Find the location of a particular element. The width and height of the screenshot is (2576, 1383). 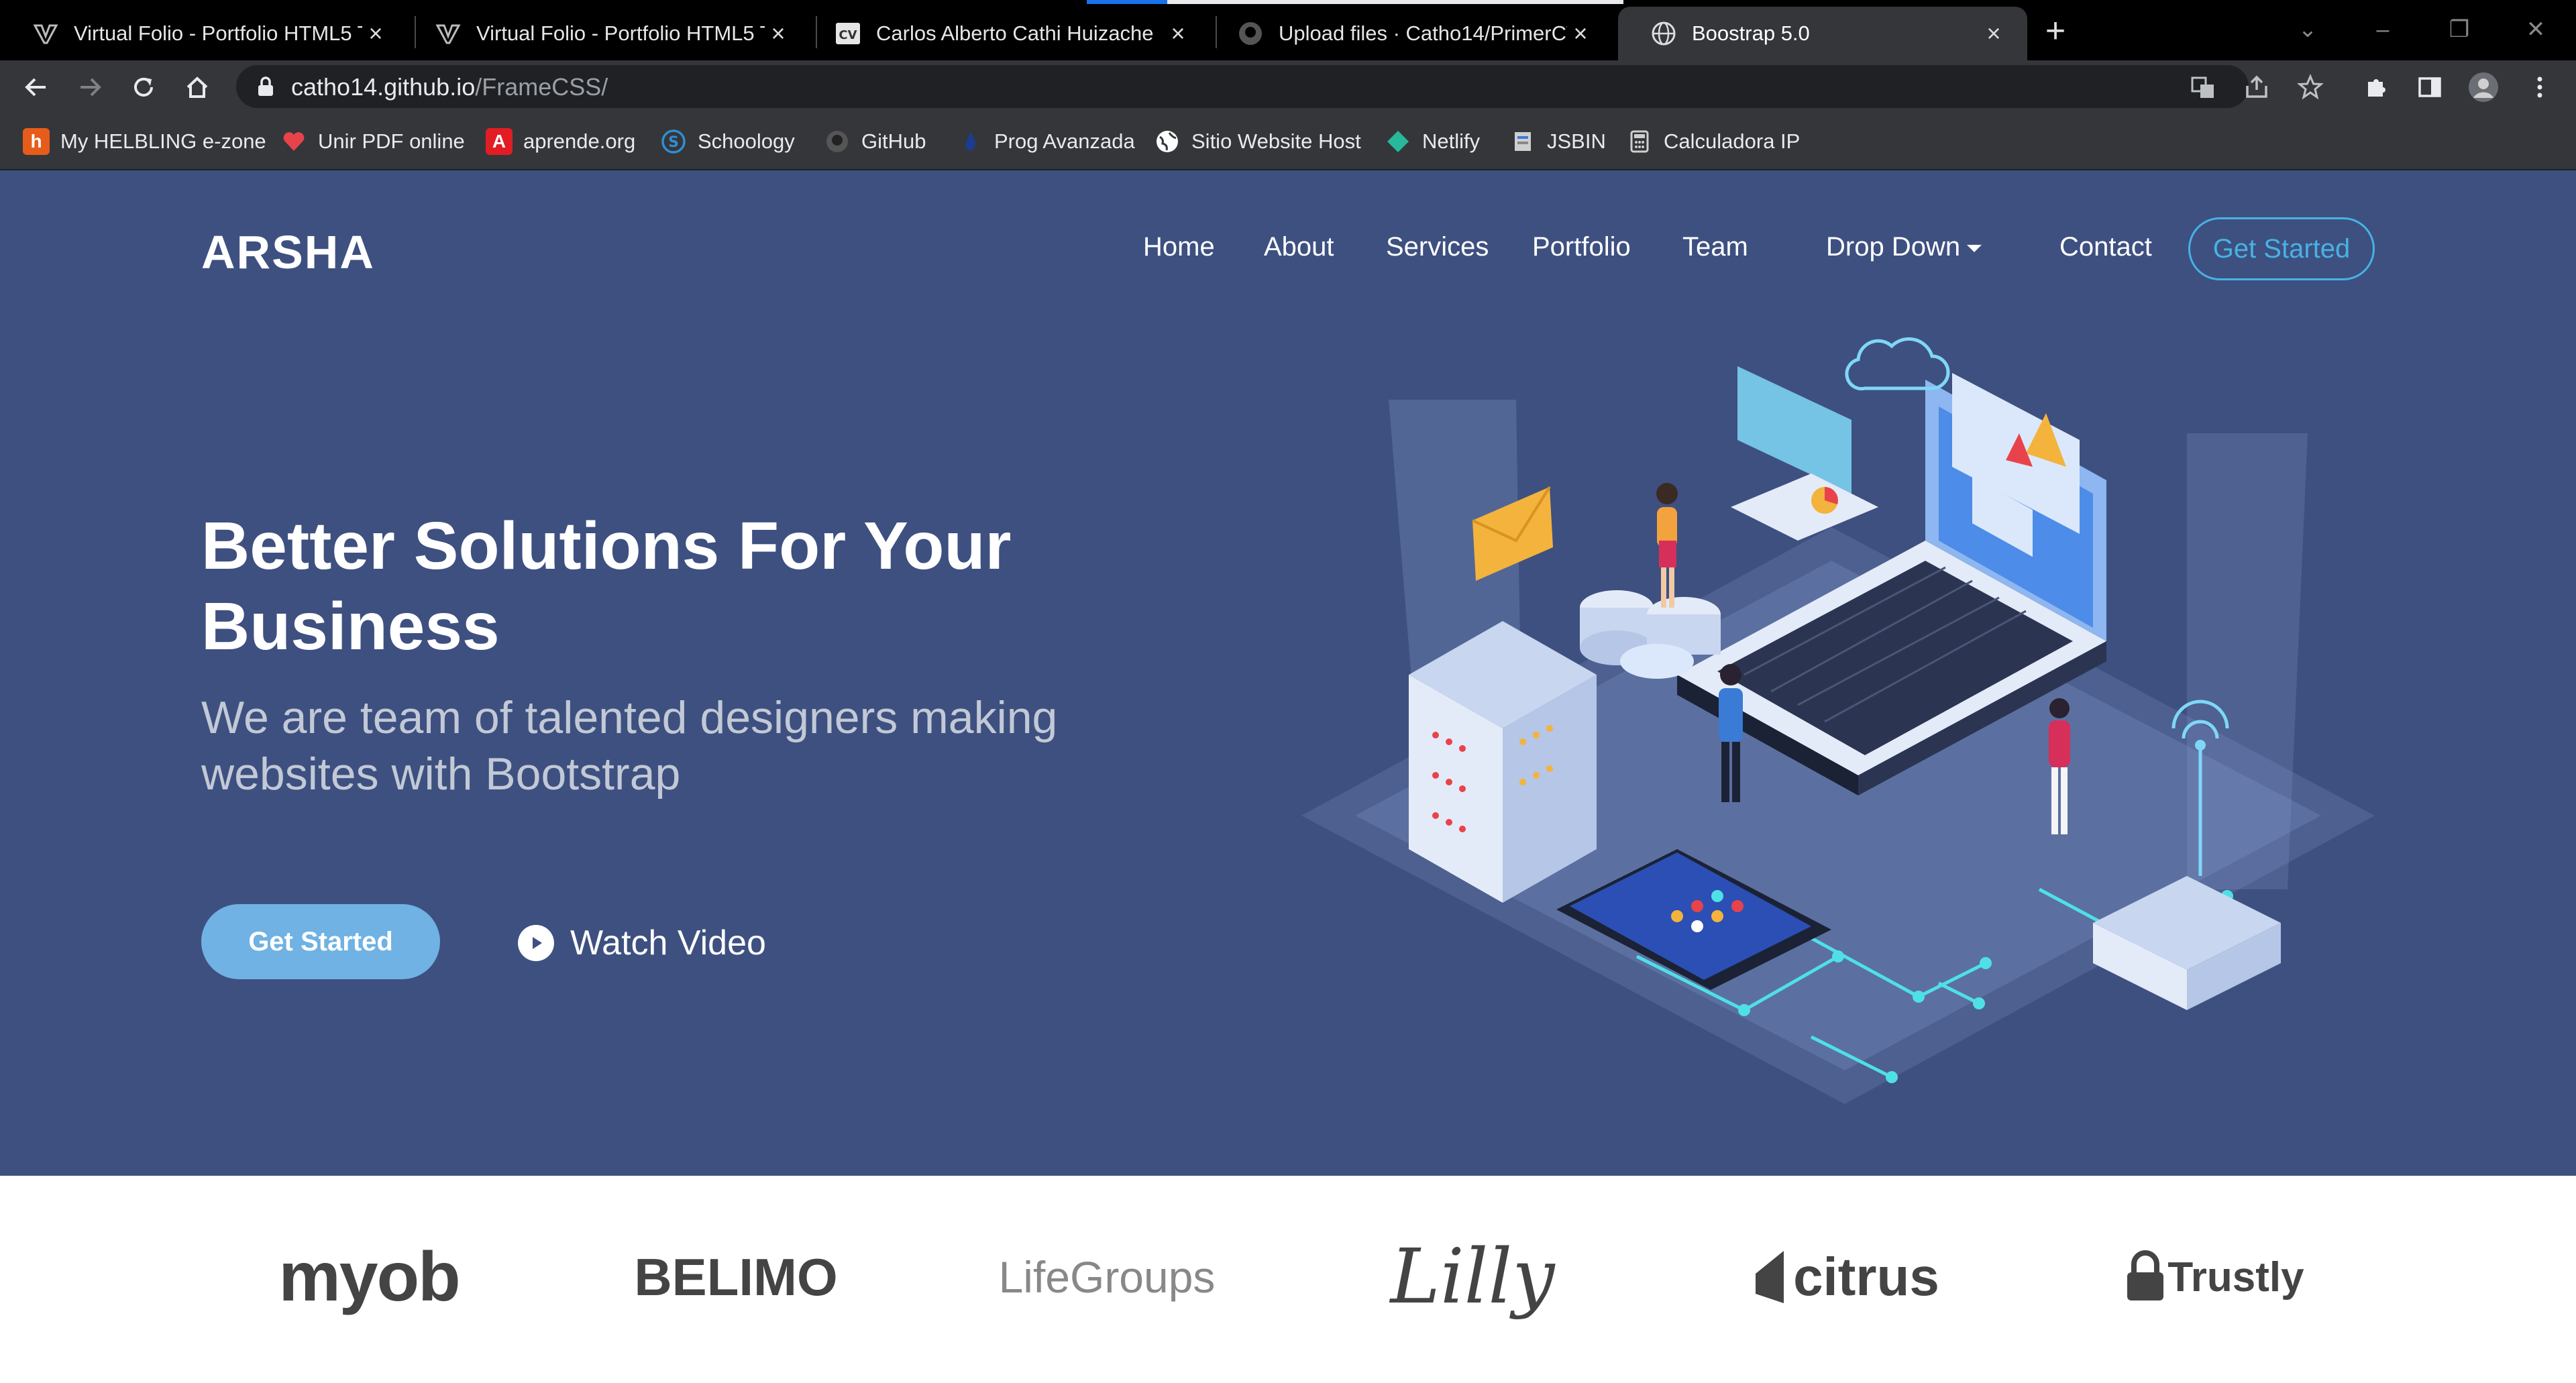

bookmark-netlify: Netlify is located at coordinates (1432, 141).